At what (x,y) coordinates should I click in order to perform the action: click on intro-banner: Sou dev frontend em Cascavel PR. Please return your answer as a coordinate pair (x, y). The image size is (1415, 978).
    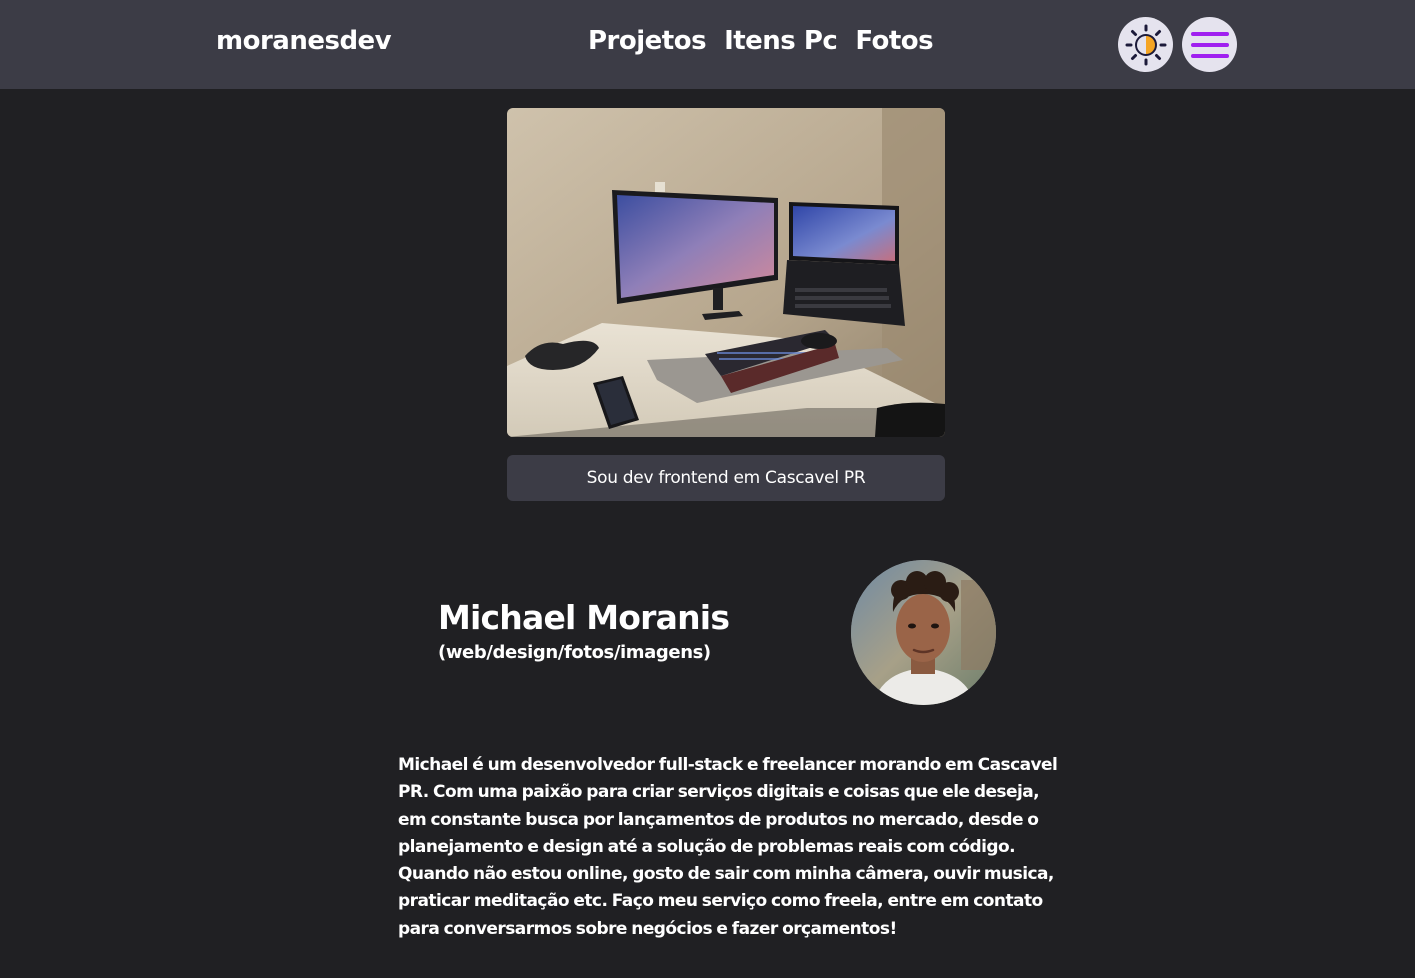
    Looking at the image, I should click on (726, 478).